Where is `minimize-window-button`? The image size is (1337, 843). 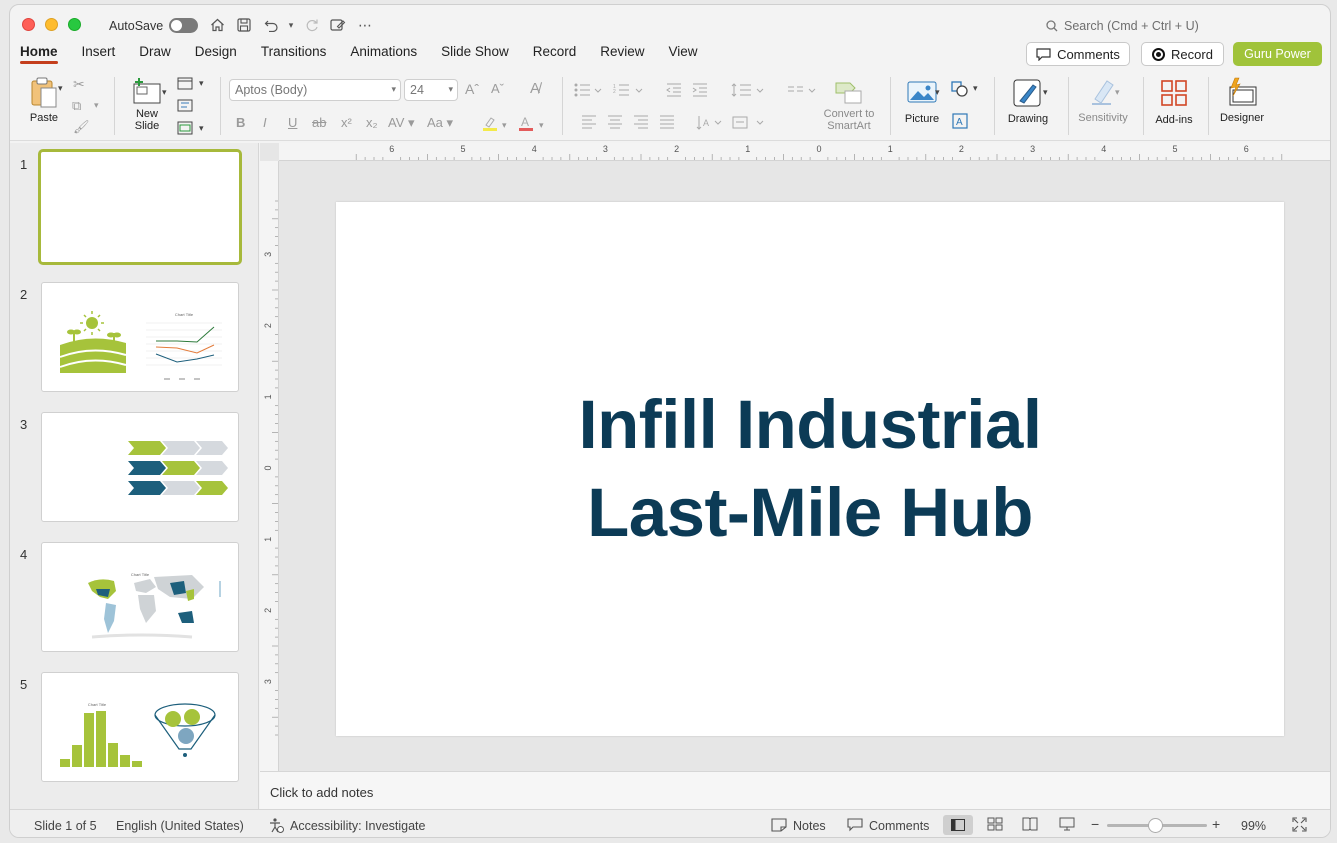 minimize-window-button is located at coordinates (51, 24).